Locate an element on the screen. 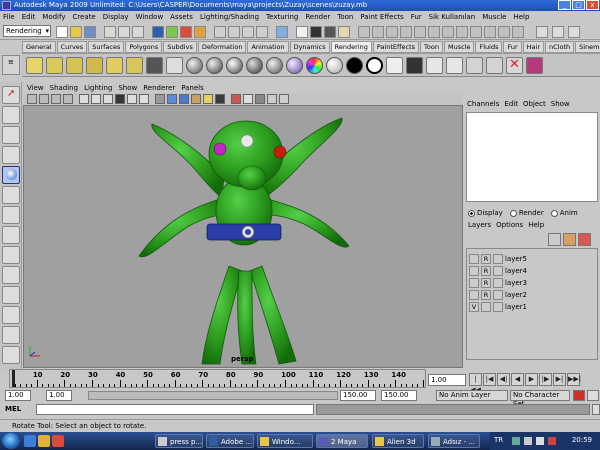  start-button is located at coordinates (11, 441).